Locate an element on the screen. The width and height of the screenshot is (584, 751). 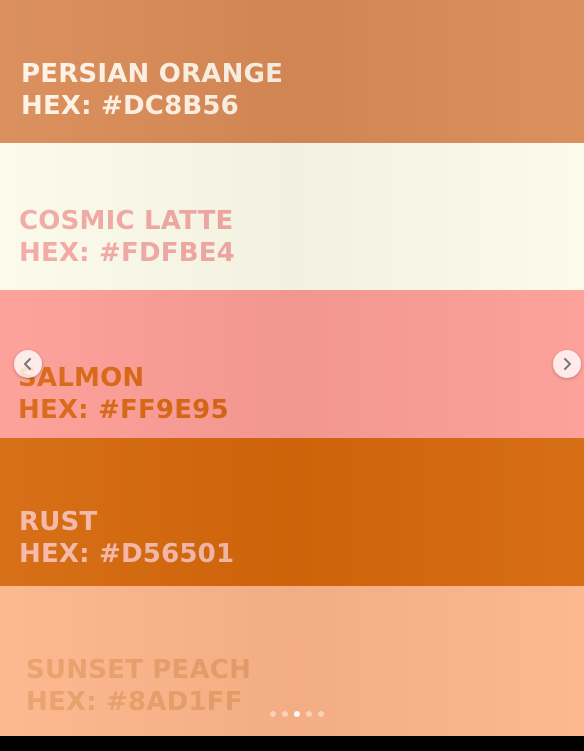
swatch-hex: HEX: #D56501 is located at coordinates (127, 554).